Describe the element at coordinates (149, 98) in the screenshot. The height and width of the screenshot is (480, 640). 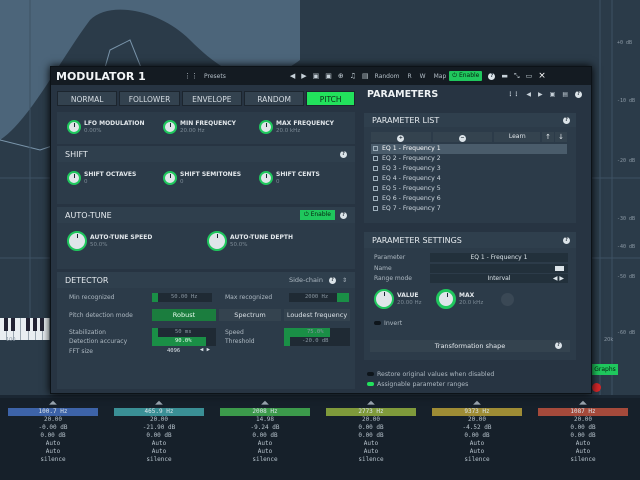
I see `tab-follower: FOLLOWER` at that location.